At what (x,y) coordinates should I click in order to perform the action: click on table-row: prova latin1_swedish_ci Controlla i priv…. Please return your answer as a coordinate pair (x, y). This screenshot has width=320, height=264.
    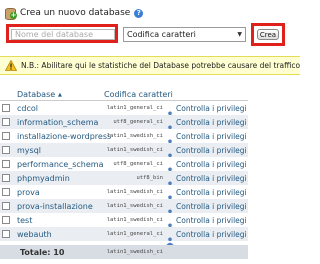
    Looking at the image, I should click on (124, 194).